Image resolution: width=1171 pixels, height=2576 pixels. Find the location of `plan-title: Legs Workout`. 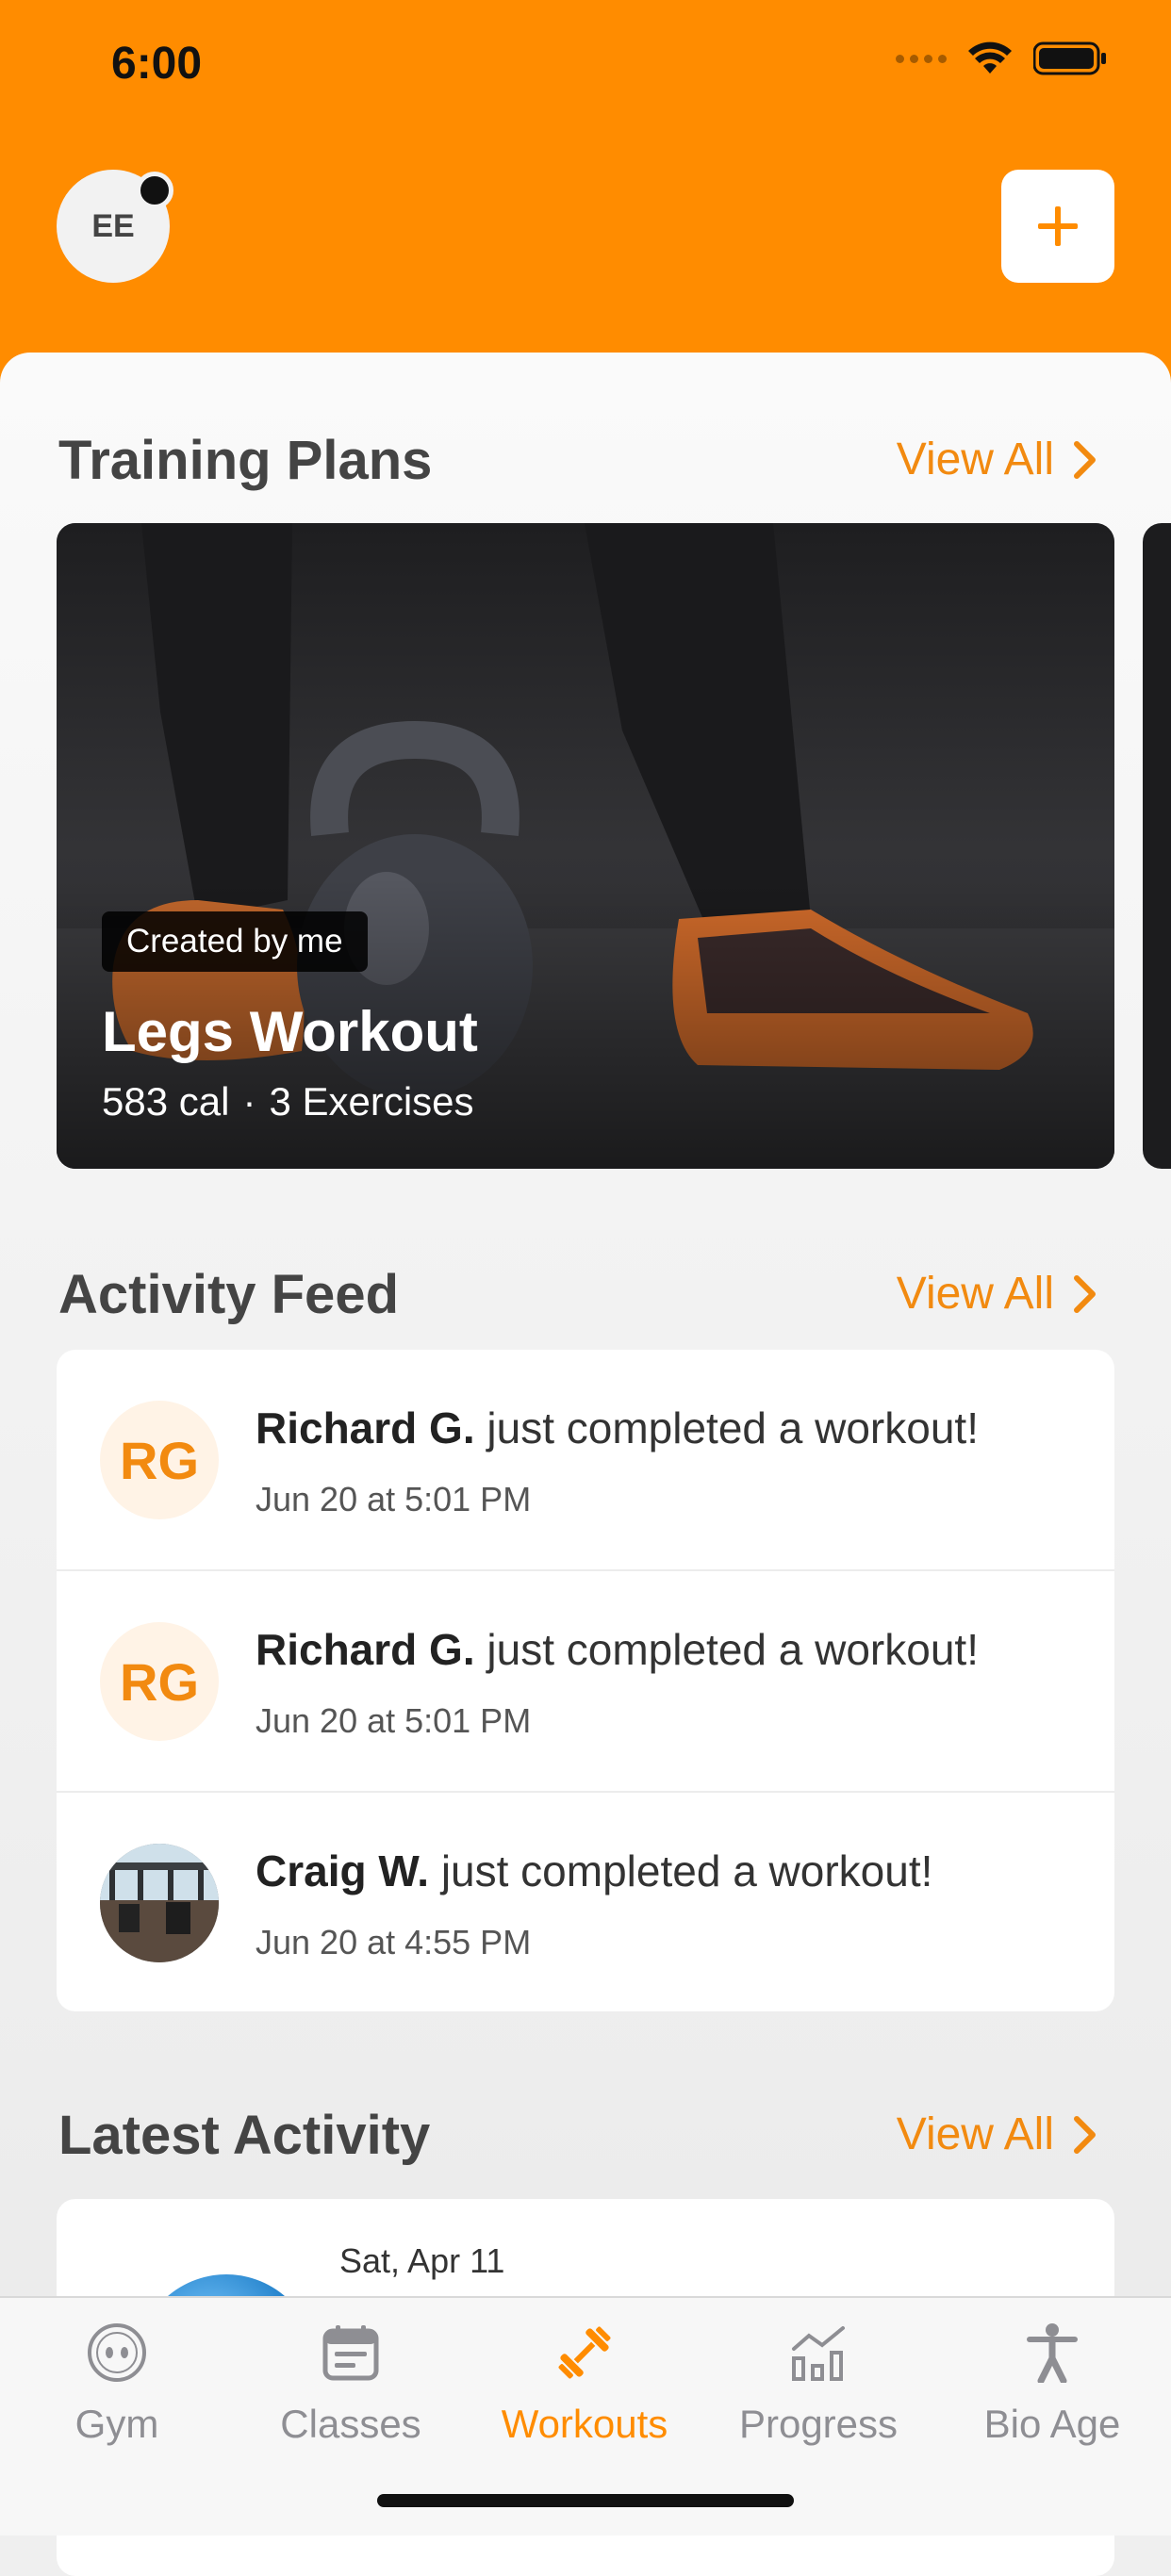

plan-title: Legs Workout is located at coordinates (290, 1031).